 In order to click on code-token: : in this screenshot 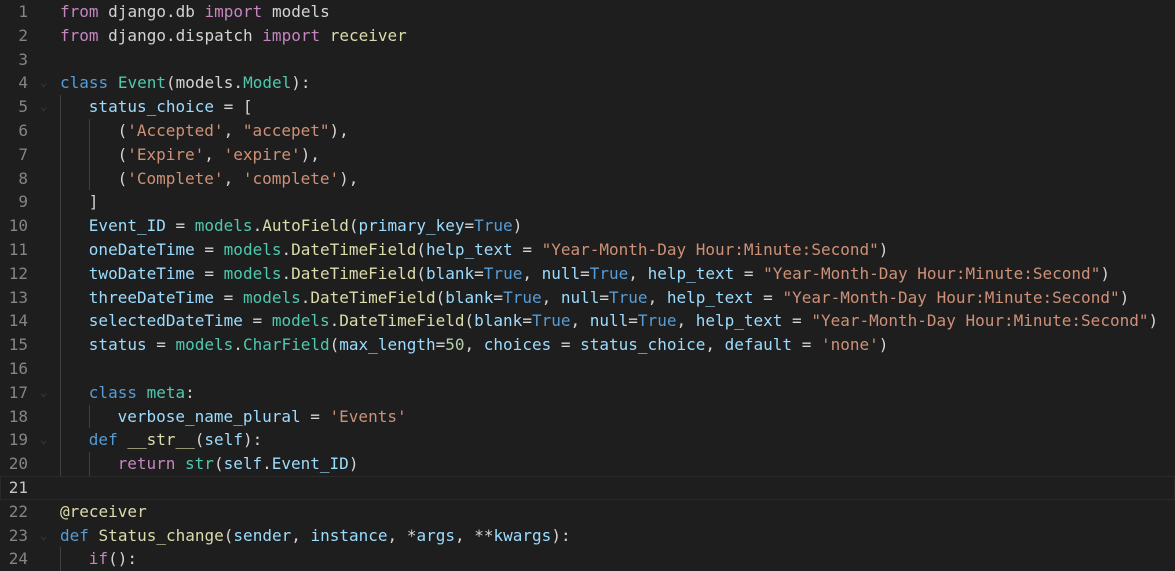, I will do `click(190, 392)`.